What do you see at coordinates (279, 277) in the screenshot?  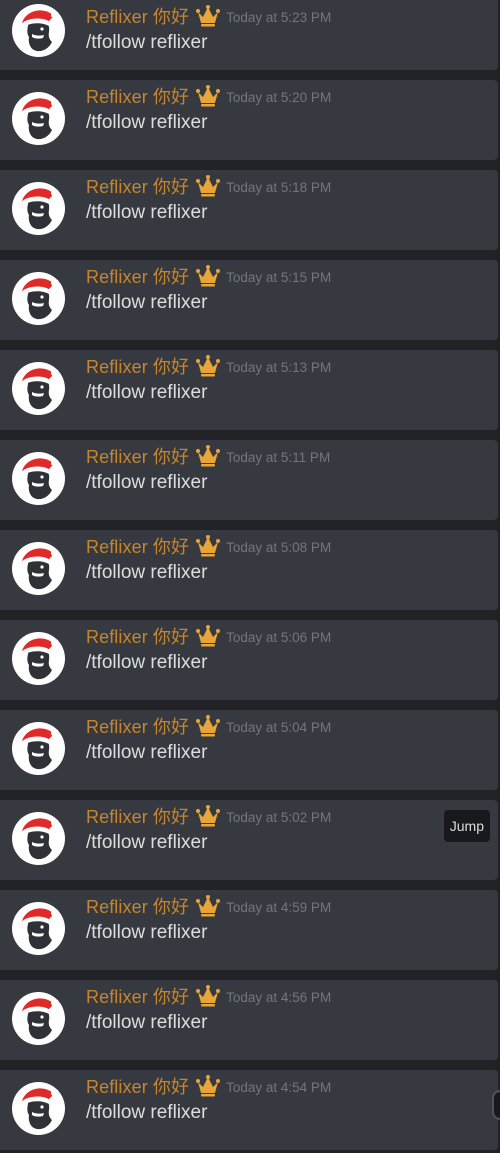 I see `timestamp: Today at 5:15 PM` at bounding box center [279, 277].